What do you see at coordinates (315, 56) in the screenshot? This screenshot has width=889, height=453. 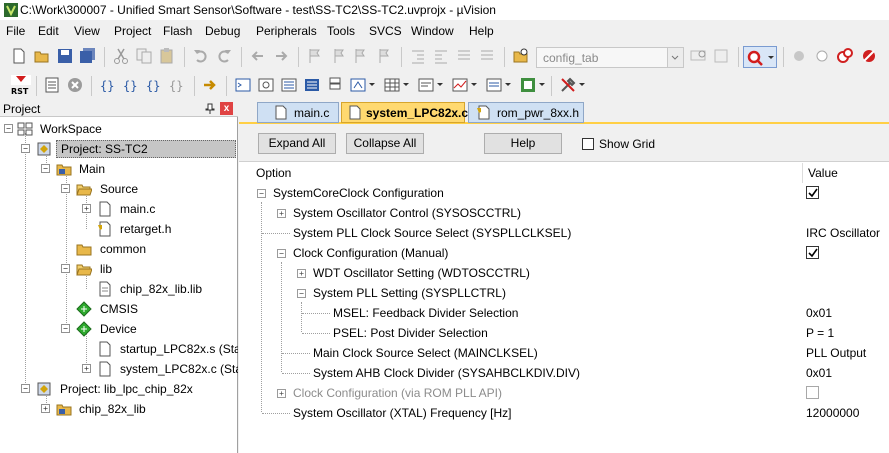 I see `bookmark-insert-icon` at bounding box center [315, 56].